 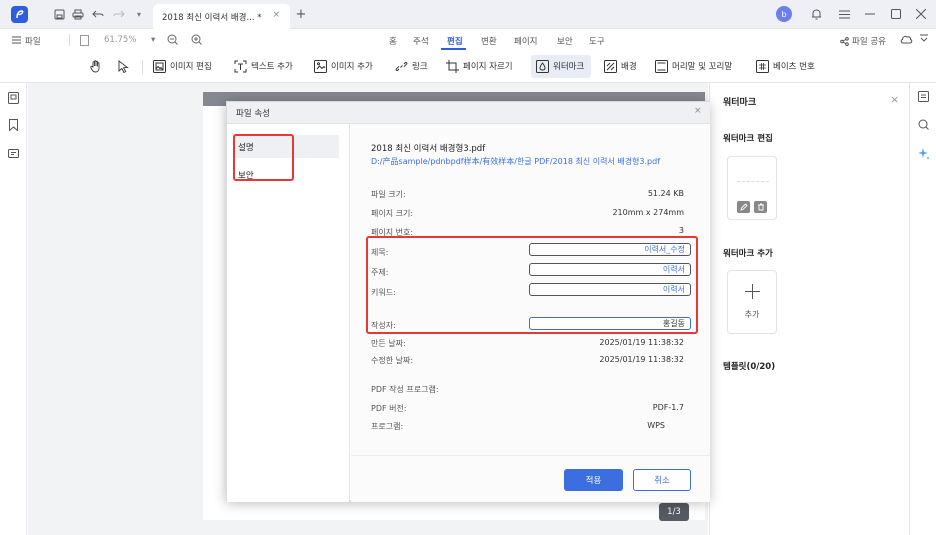 I want to click on add-text-tool: 텍스트 추가, so click(x=263, y=66).